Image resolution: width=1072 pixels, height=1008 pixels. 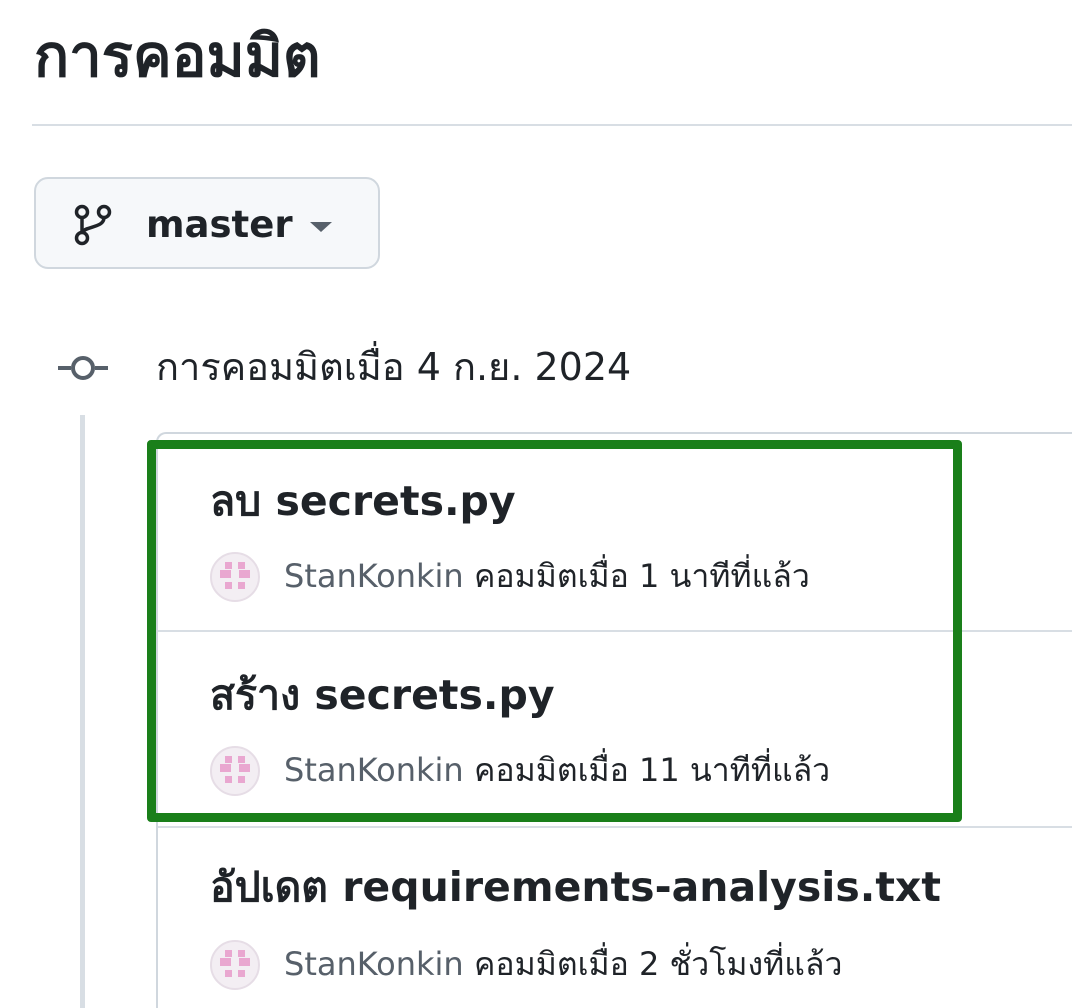 I want to click on triangle-down-icon, so click(x=321, y=227).